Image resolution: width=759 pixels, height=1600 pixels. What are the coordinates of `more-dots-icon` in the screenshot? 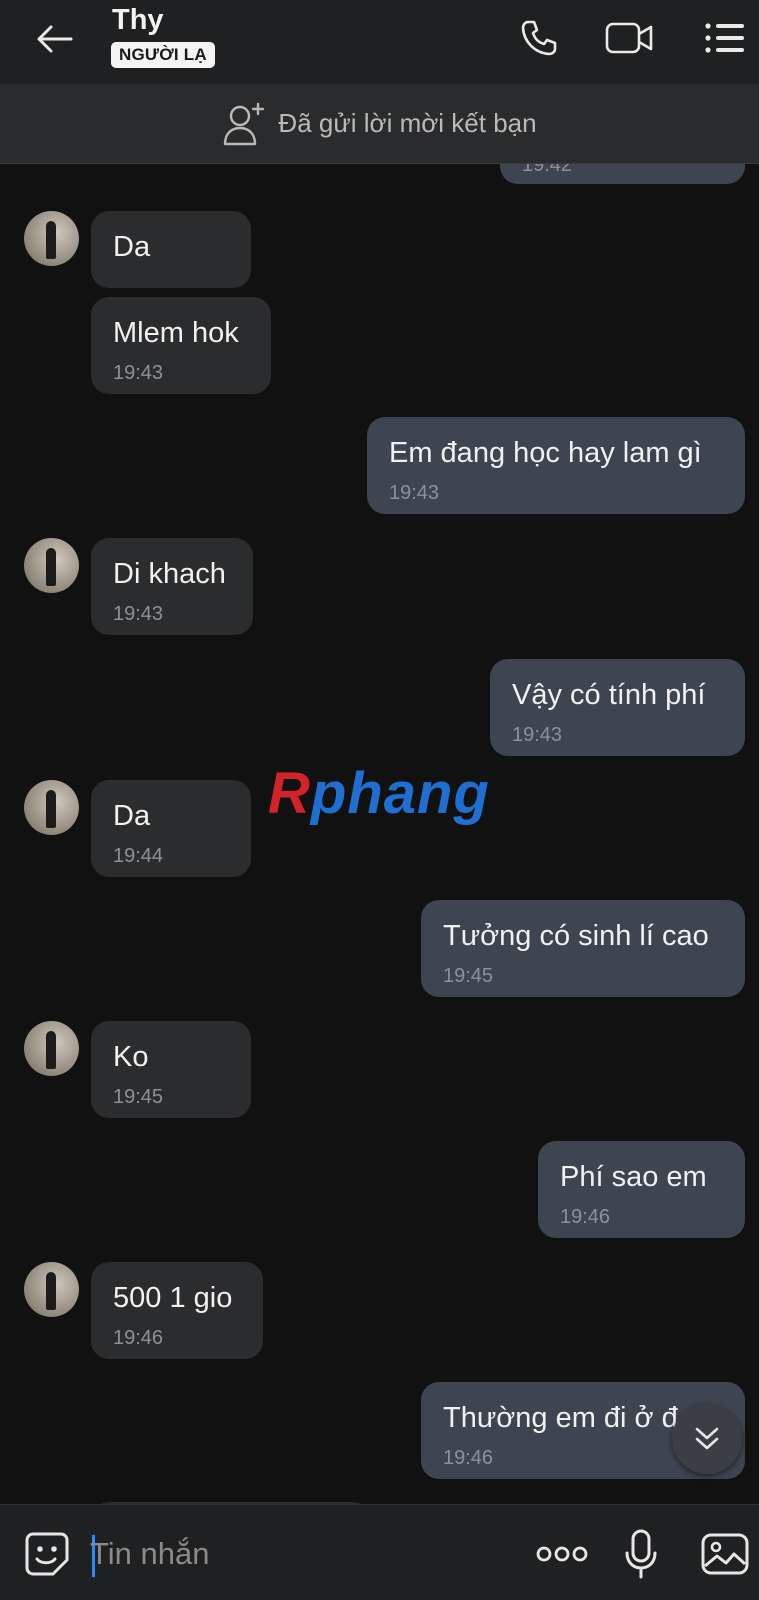 It's located at (562, 1554).